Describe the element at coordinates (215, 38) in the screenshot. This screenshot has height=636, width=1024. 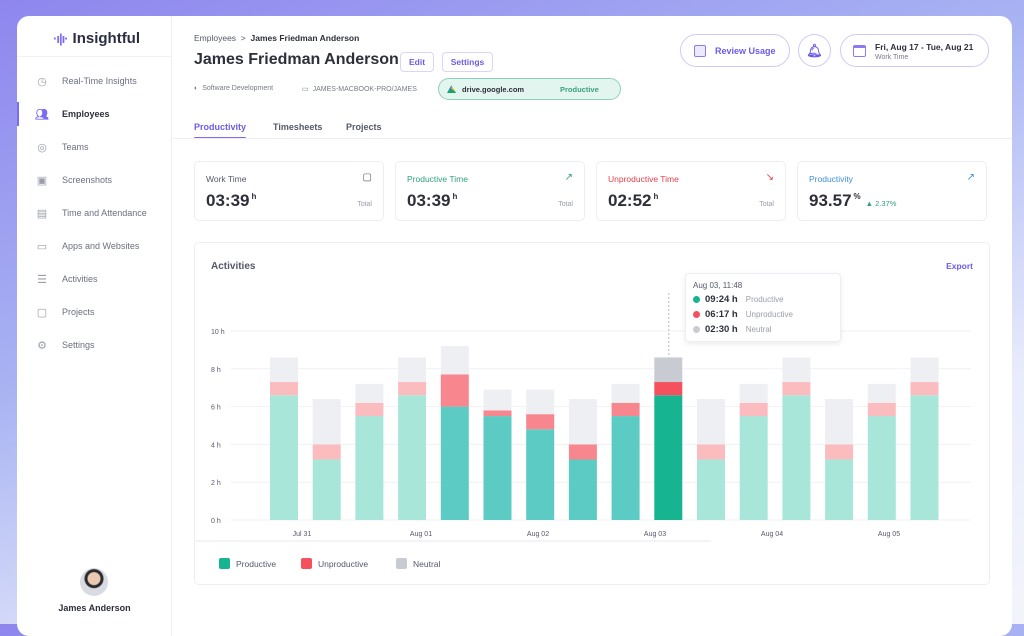
I see `breadcrumb-parent: Employees` at that location.